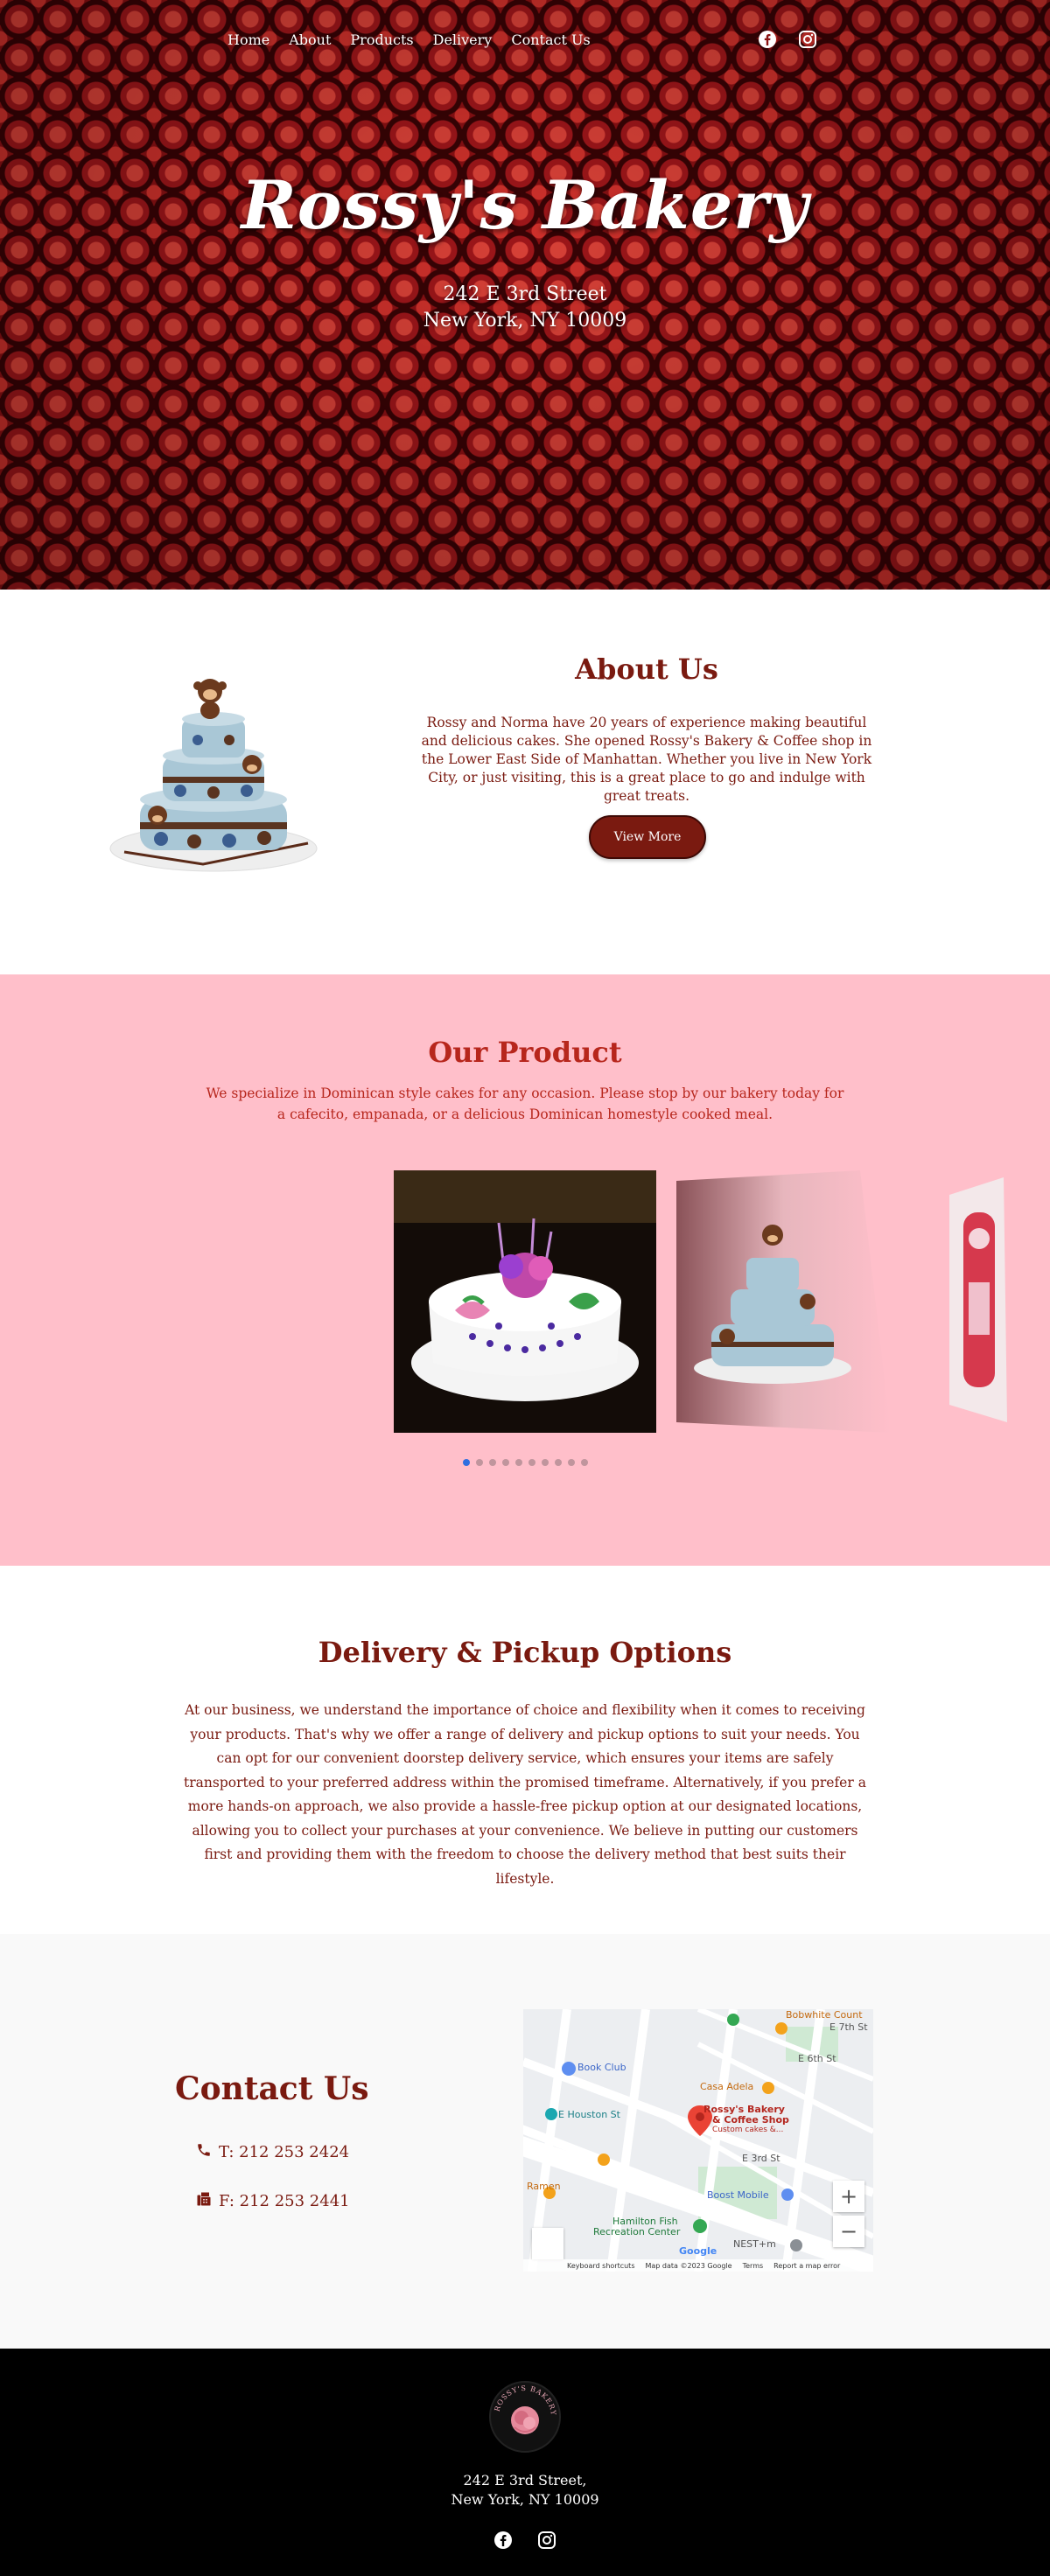 This screenshot has height=2576, width=1050. I want to click on map-label-boost: Boost Mobile, so click(738, 2195).